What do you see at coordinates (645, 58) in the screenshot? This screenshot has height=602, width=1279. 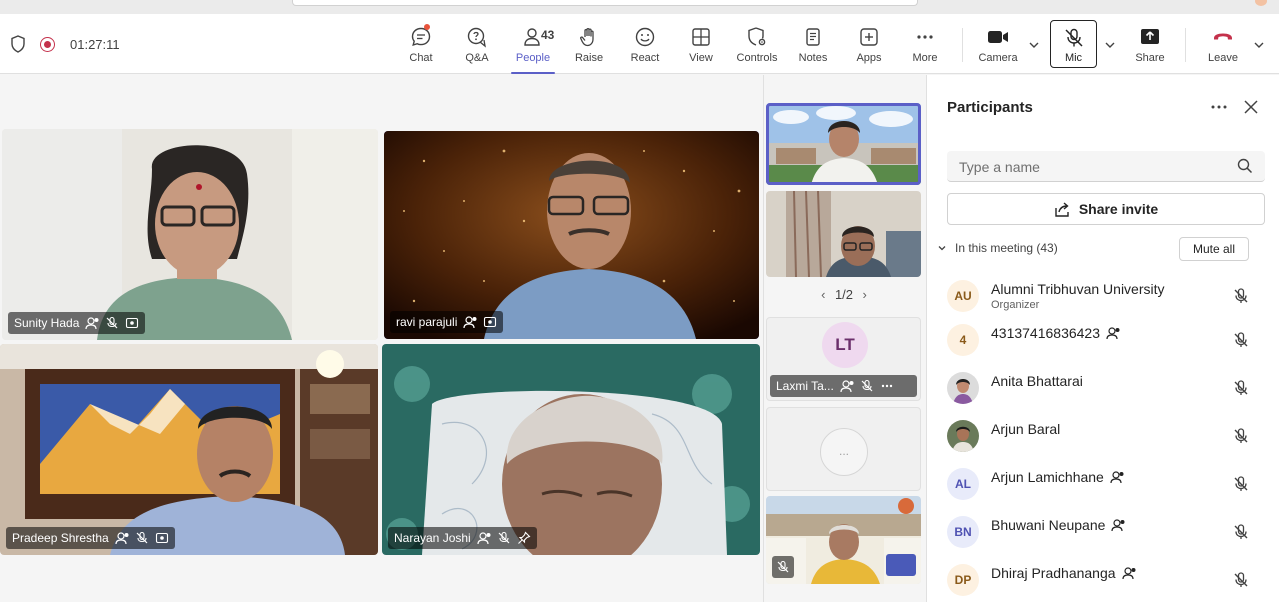 I see `react-label: React` at bounding box center [645, 58].